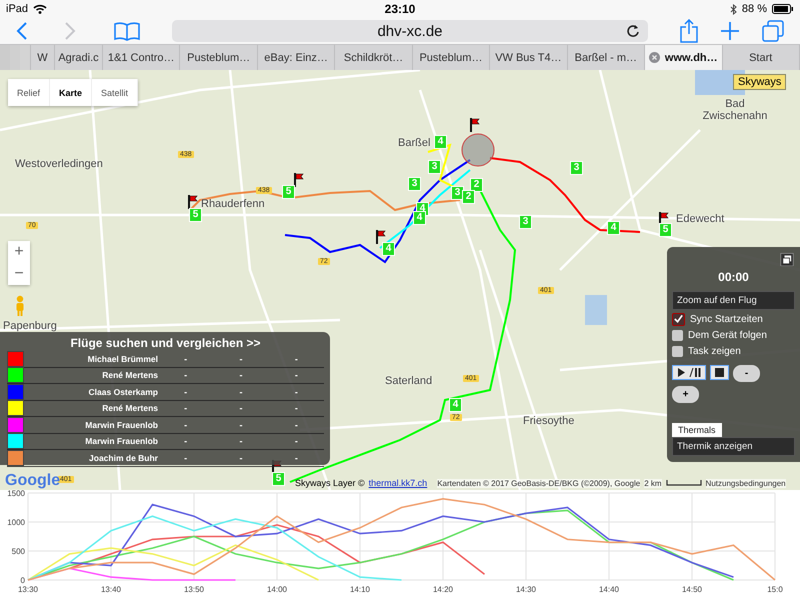 The image size is (800, 600). Describe the element at coordinates (526, 589) in the screenshot. I see `x-tick-label: 14:30` at that location.